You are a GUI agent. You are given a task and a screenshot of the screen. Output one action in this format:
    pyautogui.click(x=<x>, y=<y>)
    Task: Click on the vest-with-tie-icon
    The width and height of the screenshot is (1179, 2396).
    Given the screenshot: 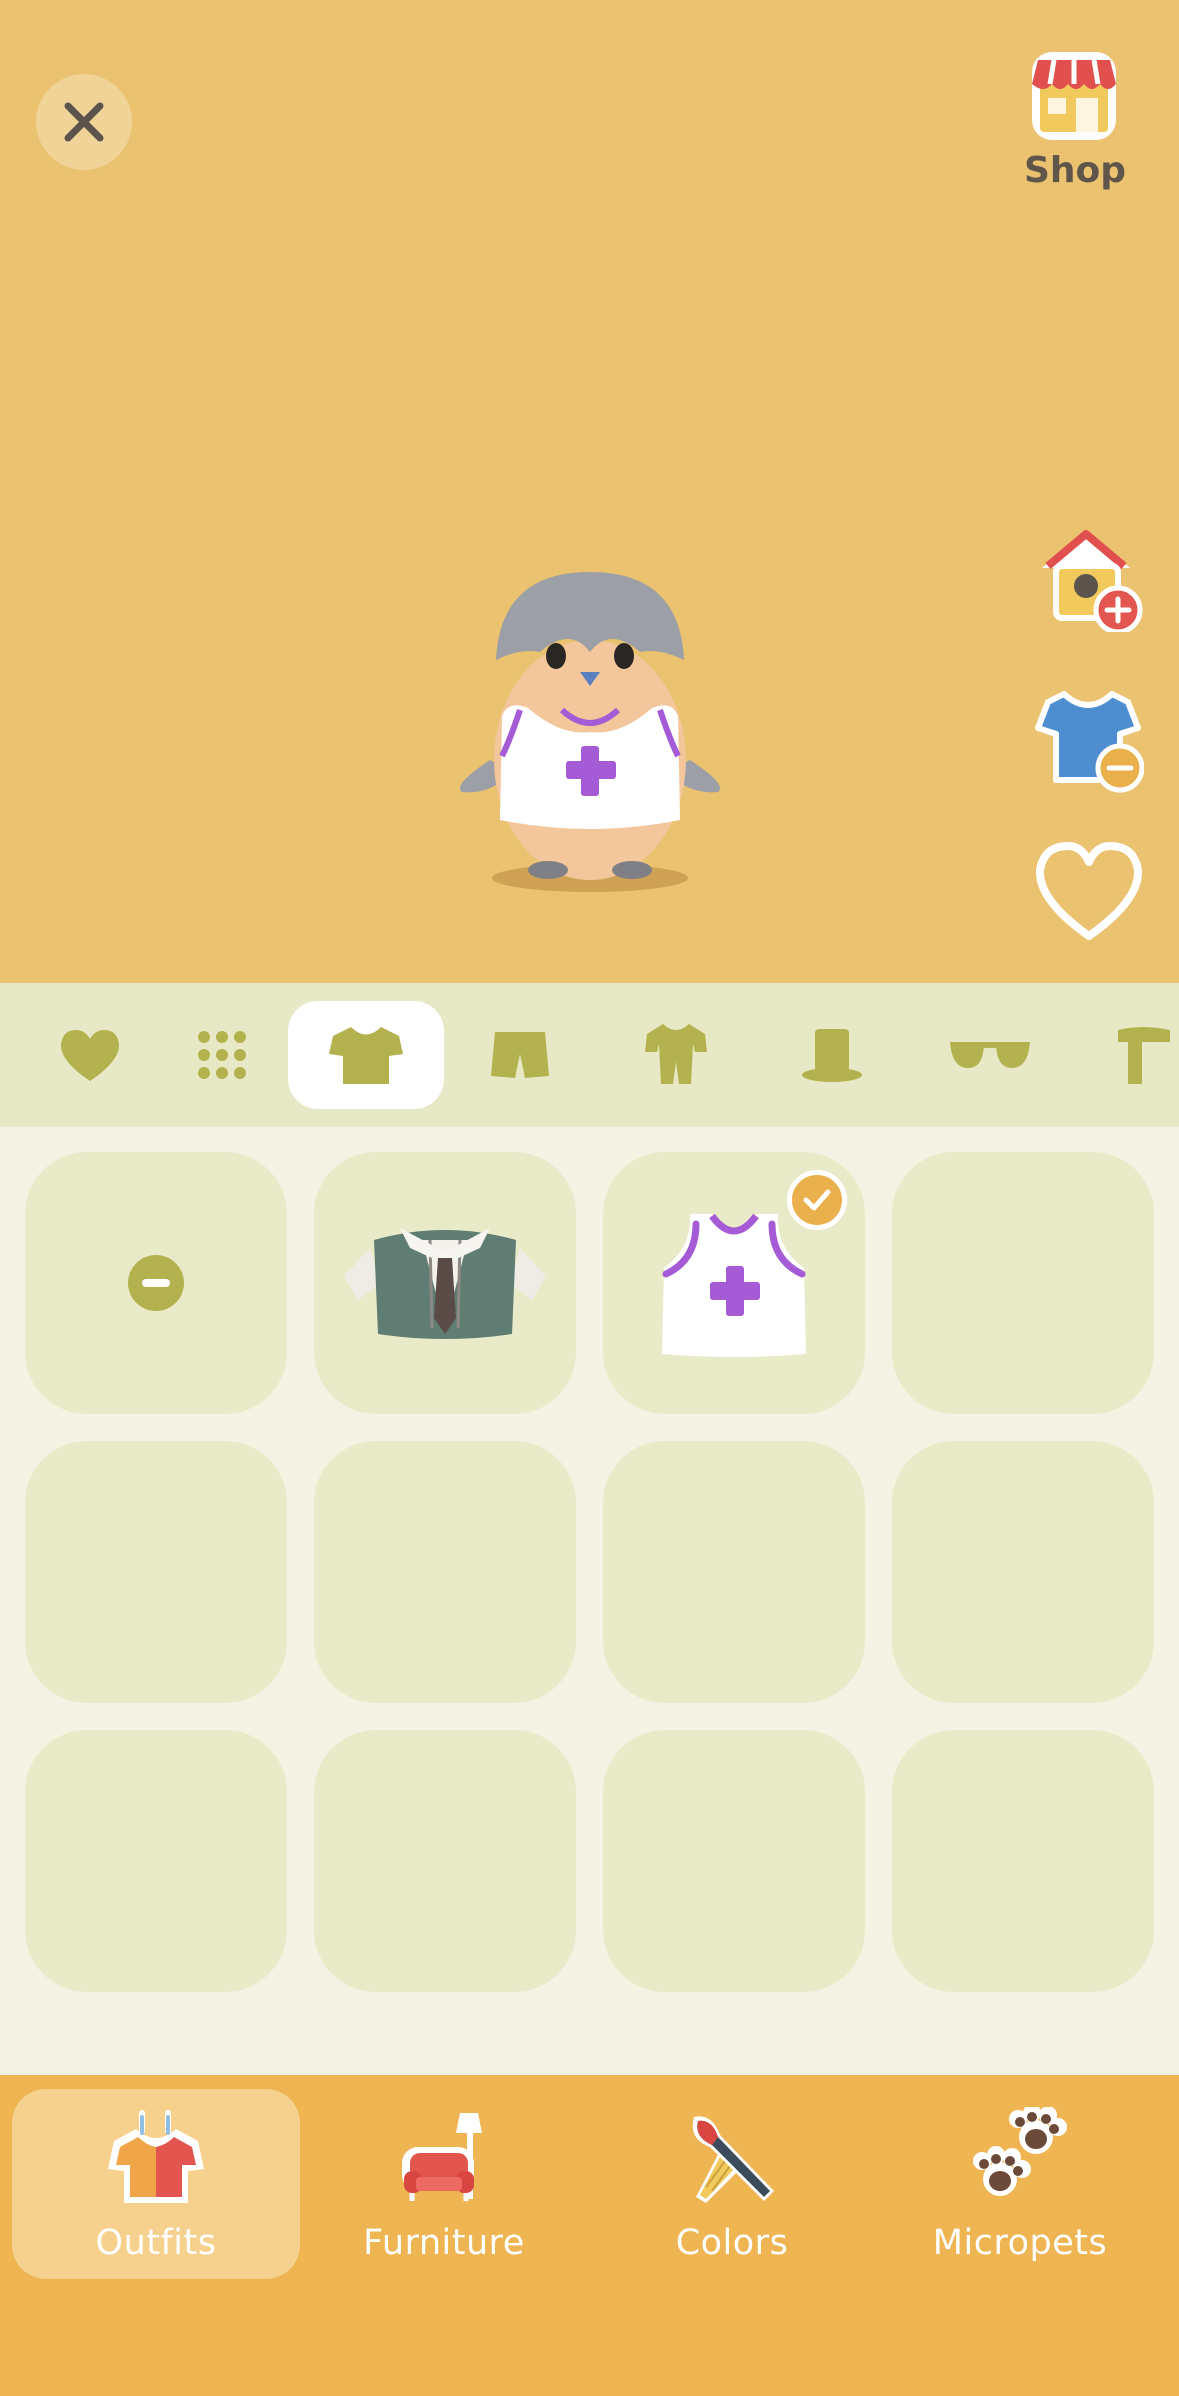 What is the action you would take?
    pyautogui.click(x=445, y=1283)
    